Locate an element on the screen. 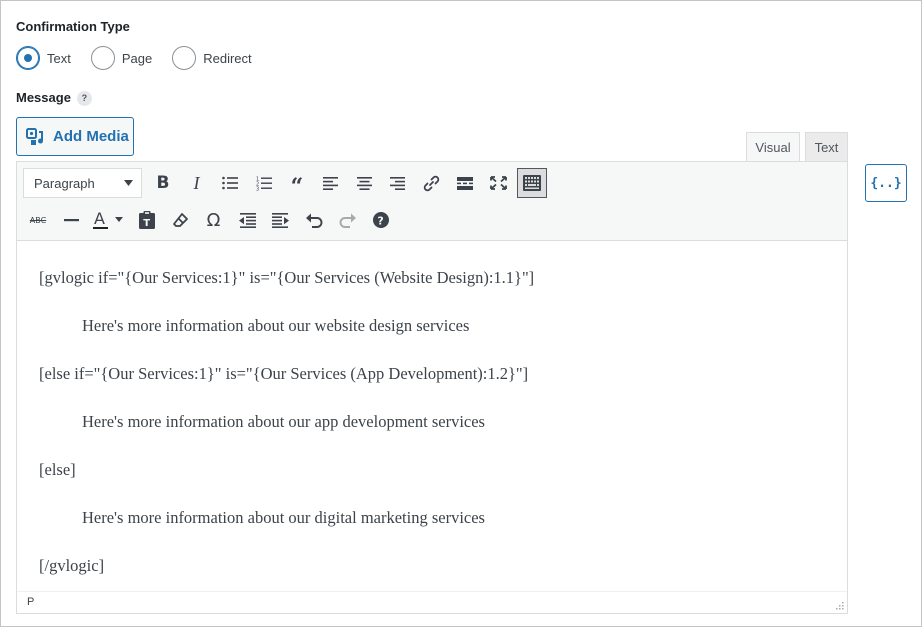 This screenshot has height=627, width=922. radio-option-redirect: Redirect is located at coordinates (212, 58).